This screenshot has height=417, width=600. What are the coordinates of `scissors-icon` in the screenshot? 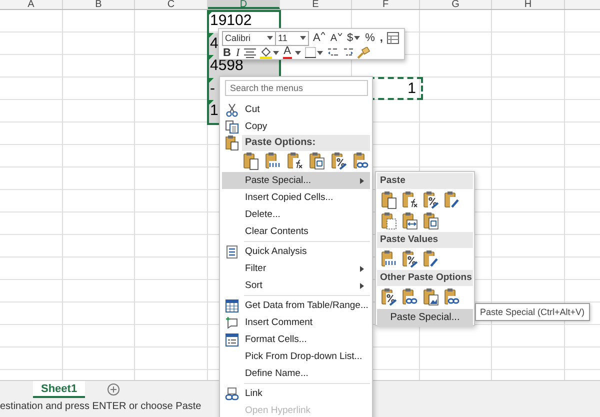 It's located at (232, 109).